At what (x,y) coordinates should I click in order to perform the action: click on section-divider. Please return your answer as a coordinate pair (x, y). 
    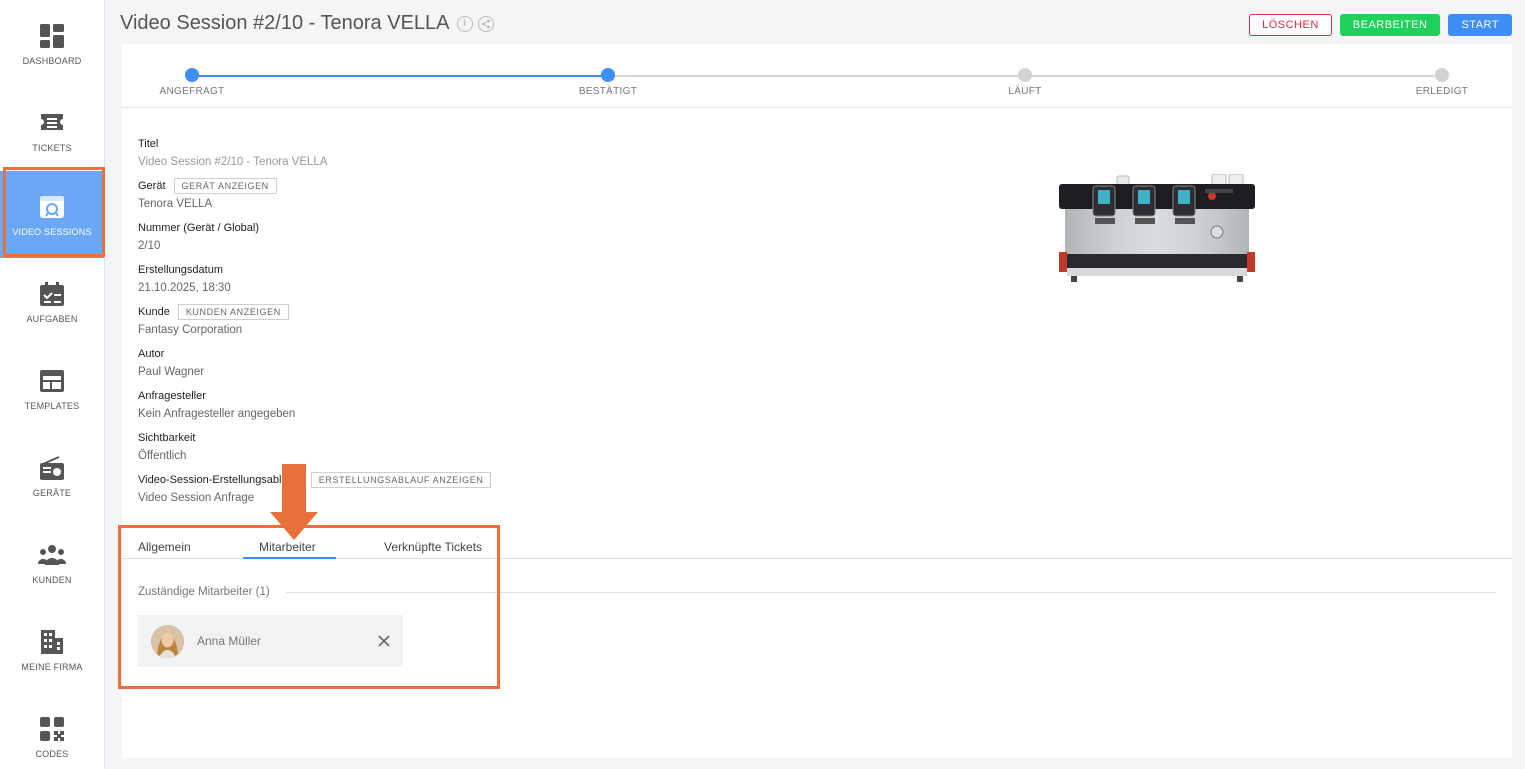
    Looking at the image, I should click on (890, 592).